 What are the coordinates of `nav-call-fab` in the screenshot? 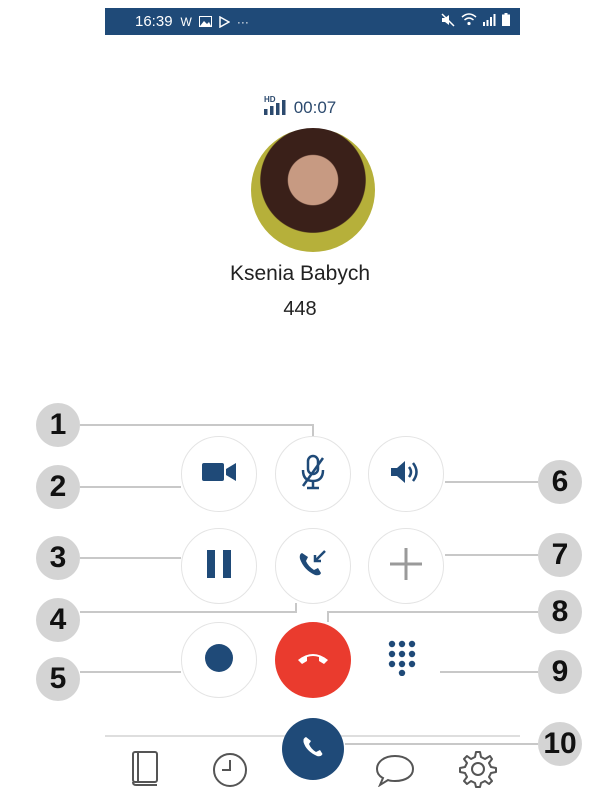 It's located at (313, 749).